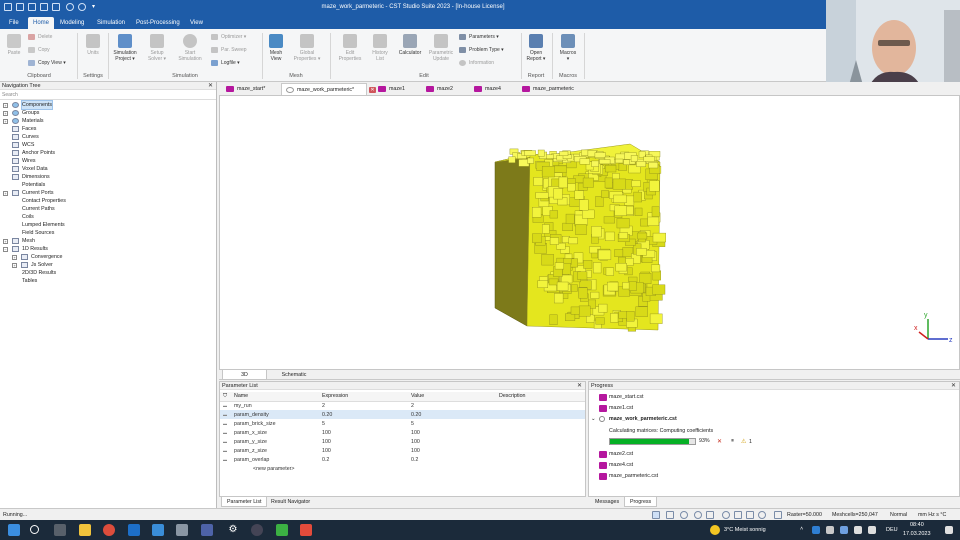 Image resolution: width=960 pixels, height=540 pixels. What do you see at coordinates (441, 48) in the screenshot?
I see `parametric-update-button: Parametric Update` at bounding box center [441, 48].